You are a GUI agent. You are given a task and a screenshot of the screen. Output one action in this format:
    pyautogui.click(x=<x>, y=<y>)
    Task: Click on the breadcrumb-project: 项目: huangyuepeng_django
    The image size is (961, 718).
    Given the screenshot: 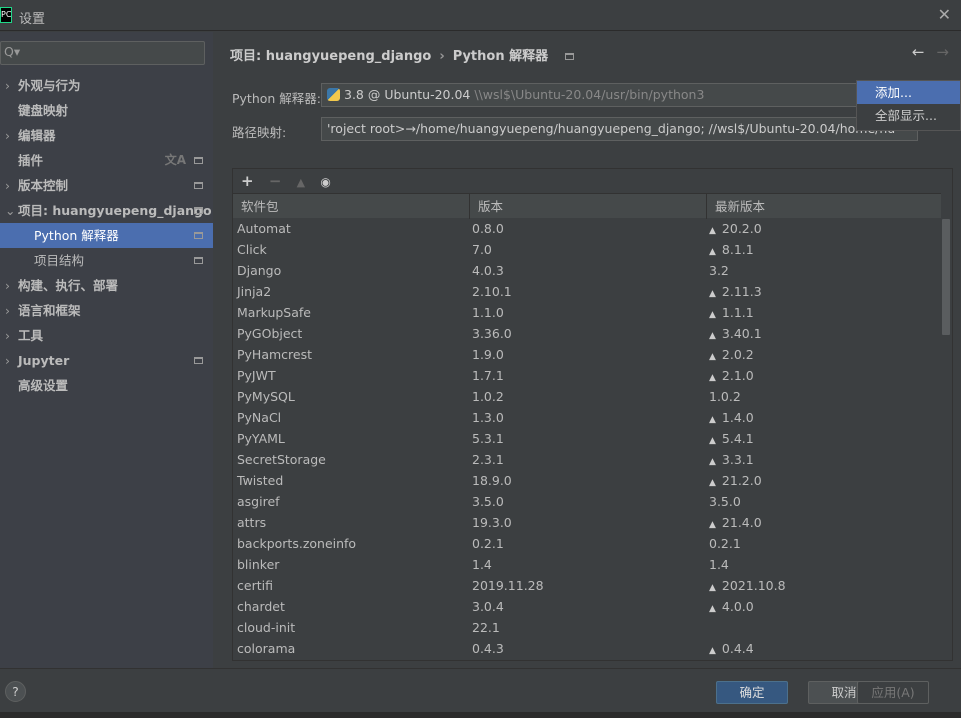 What is the action you would take?
    pyautogui.click(x=330, y=56)
    